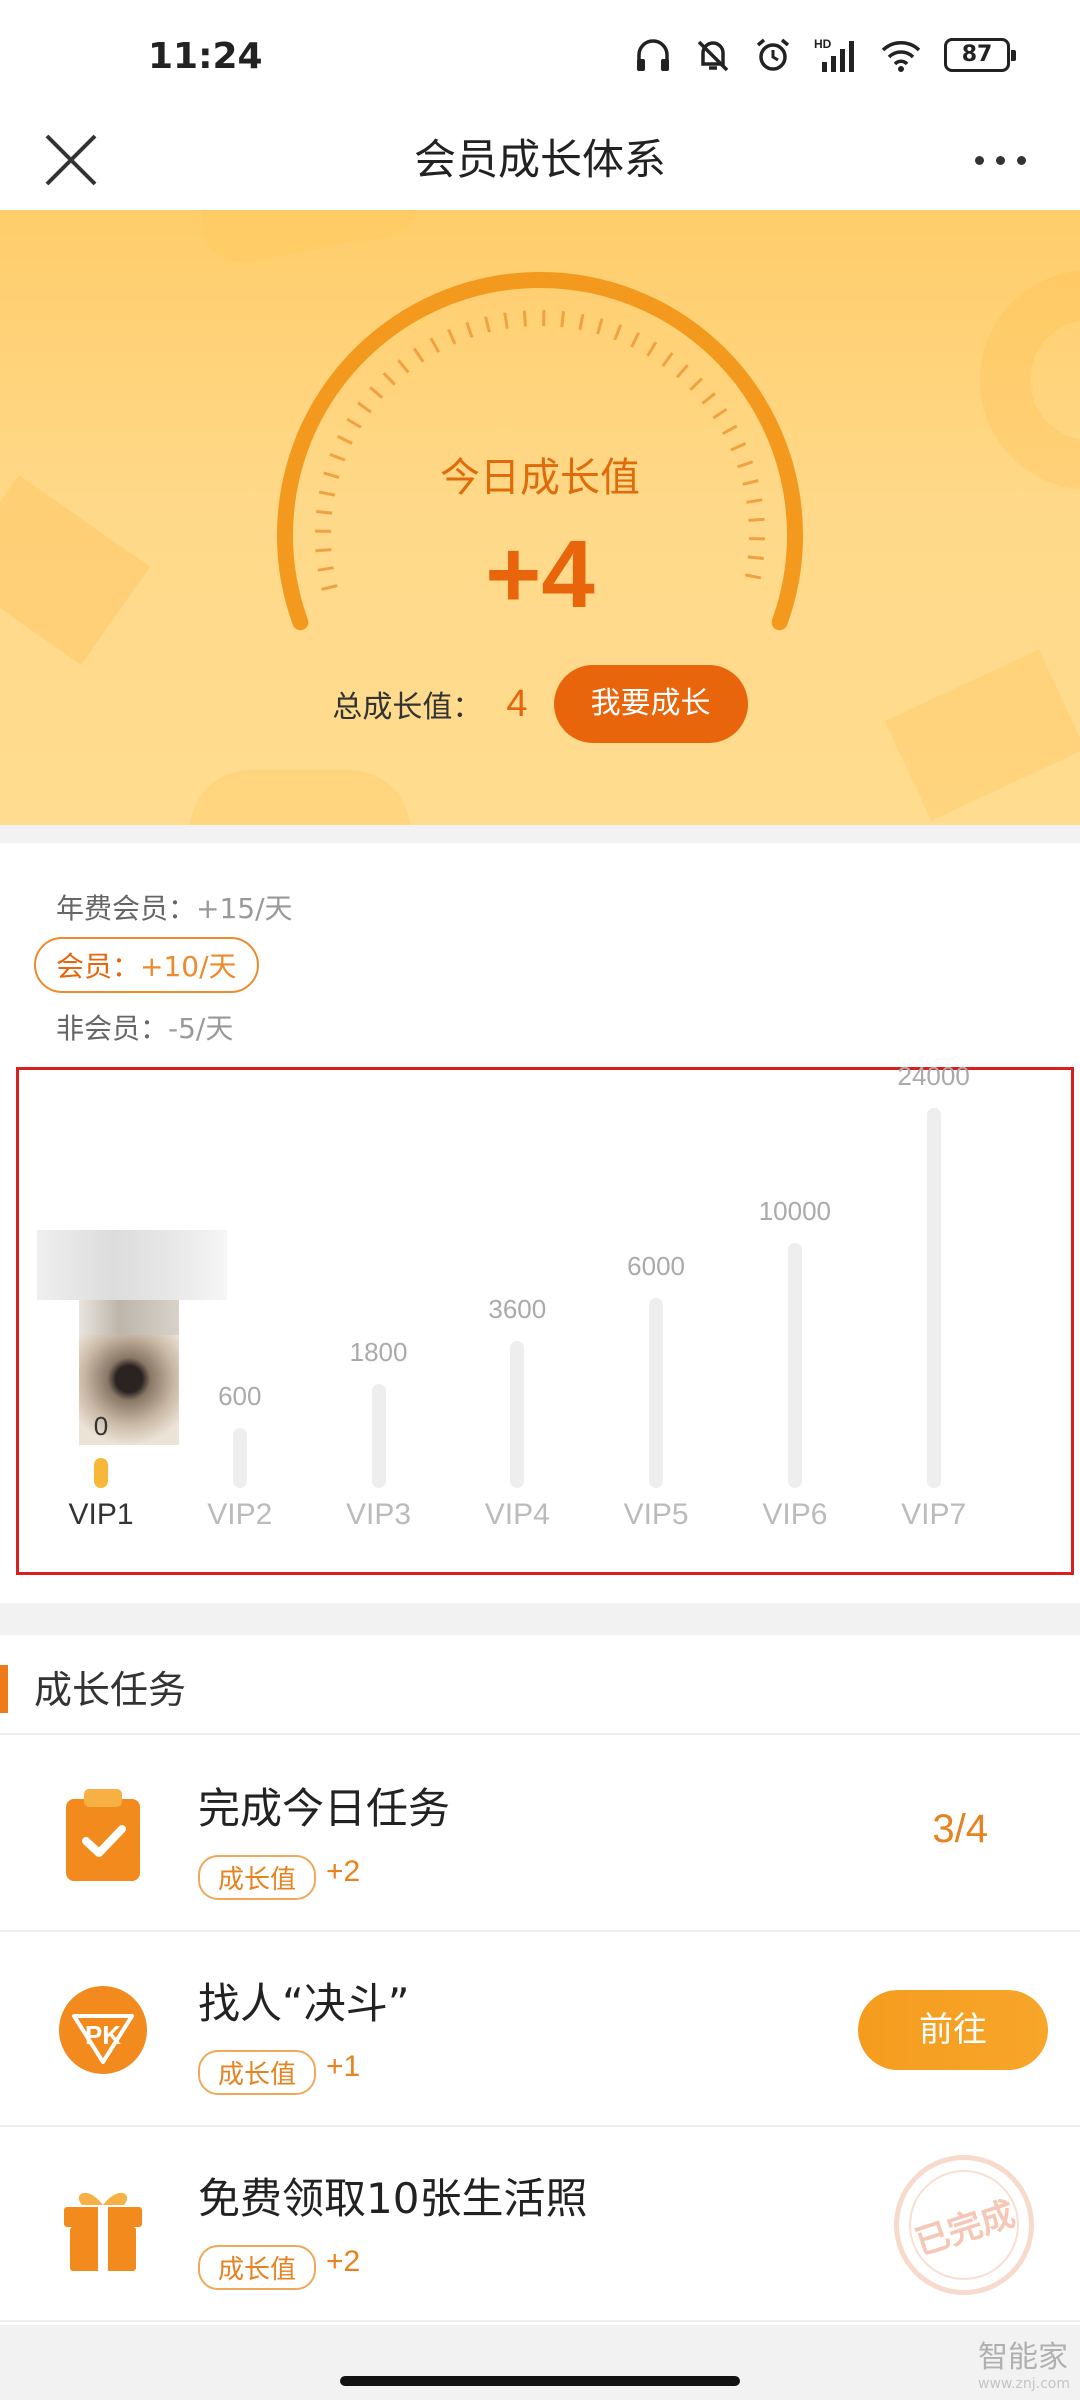 Image resolution: width=1080 pixels, height=2400 pixels. What do you see at coordinates (540, 478) in the screenshot?
I see `today-growth-label: 今日成长值` at bounding box center [540, 478].